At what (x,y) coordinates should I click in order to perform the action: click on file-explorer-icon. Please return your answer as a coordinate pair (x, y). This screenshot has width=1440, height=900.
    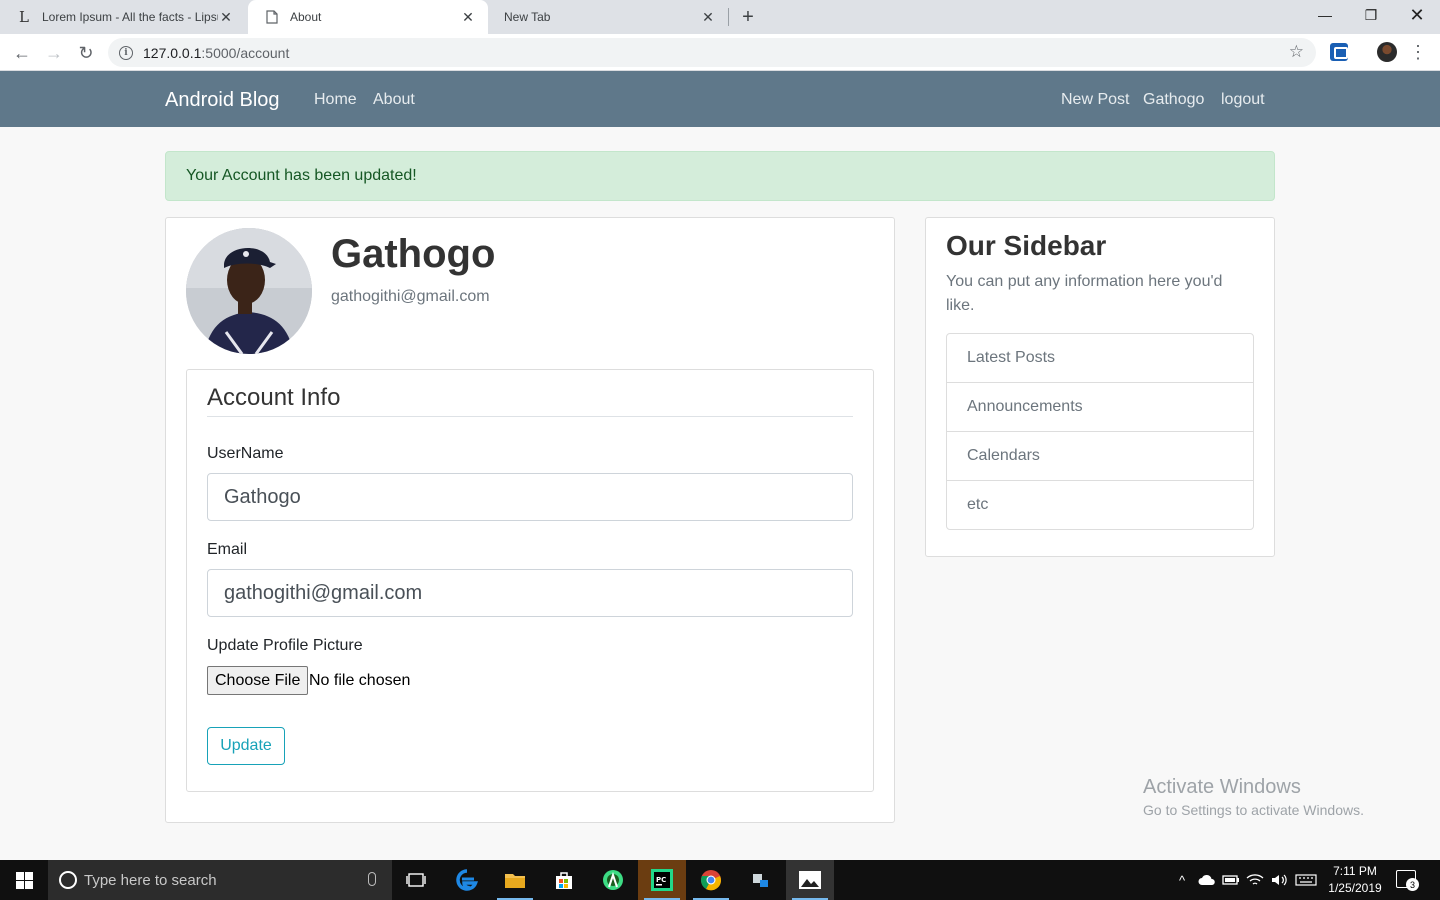
    Looking at the image, I should click on (515, 880).